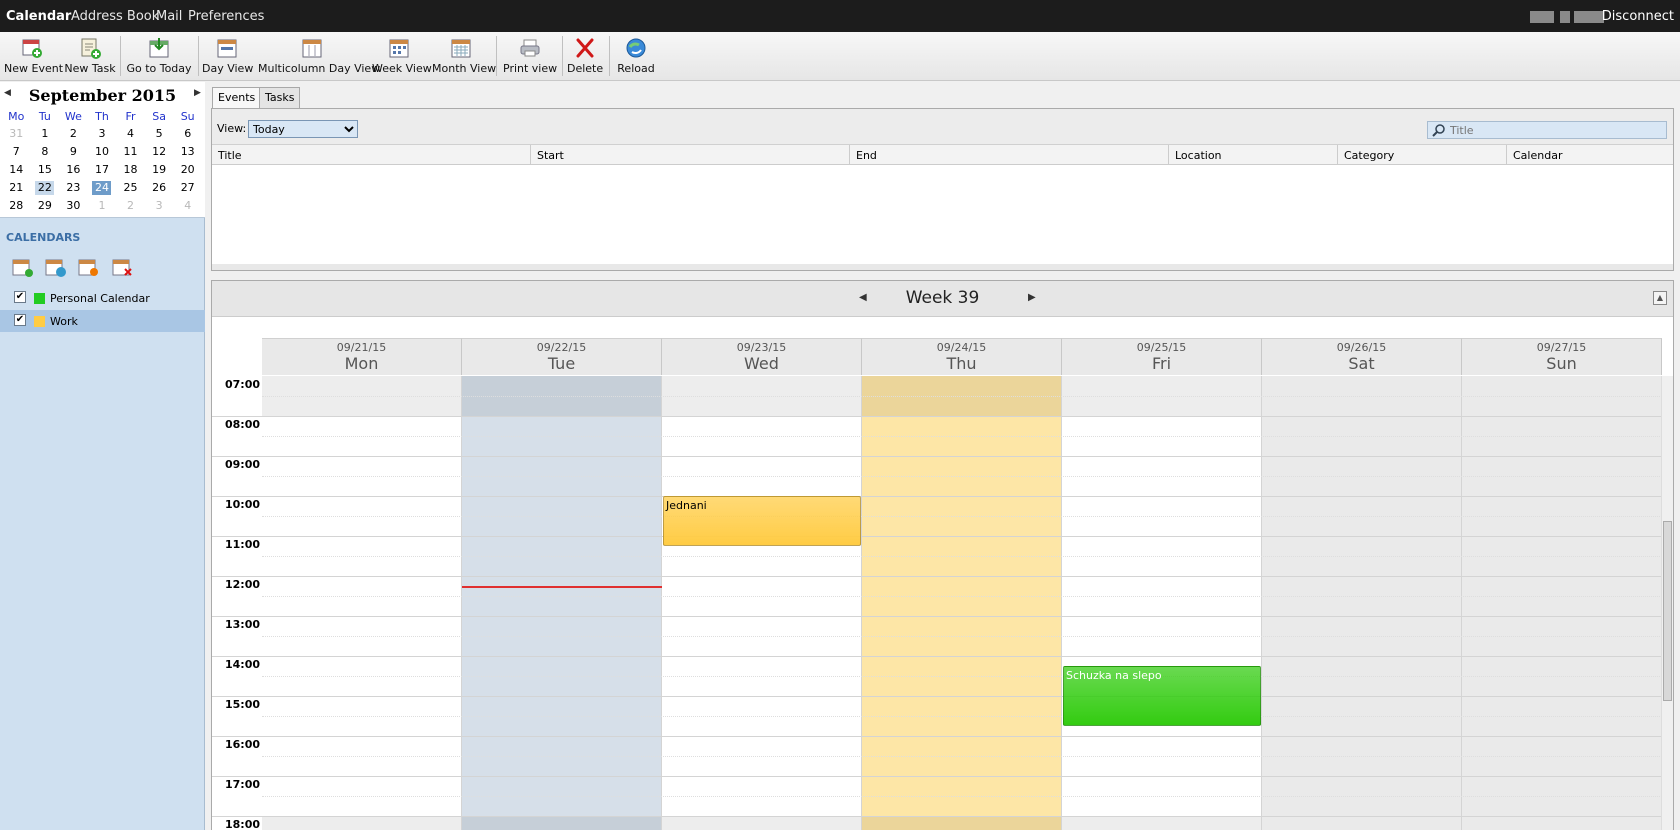 The width and height of the screenshot is (1680, 830). Describe the element at coordinates (16, 170) in the screenshot. I see `mini-calendar-day: 14` at that location.